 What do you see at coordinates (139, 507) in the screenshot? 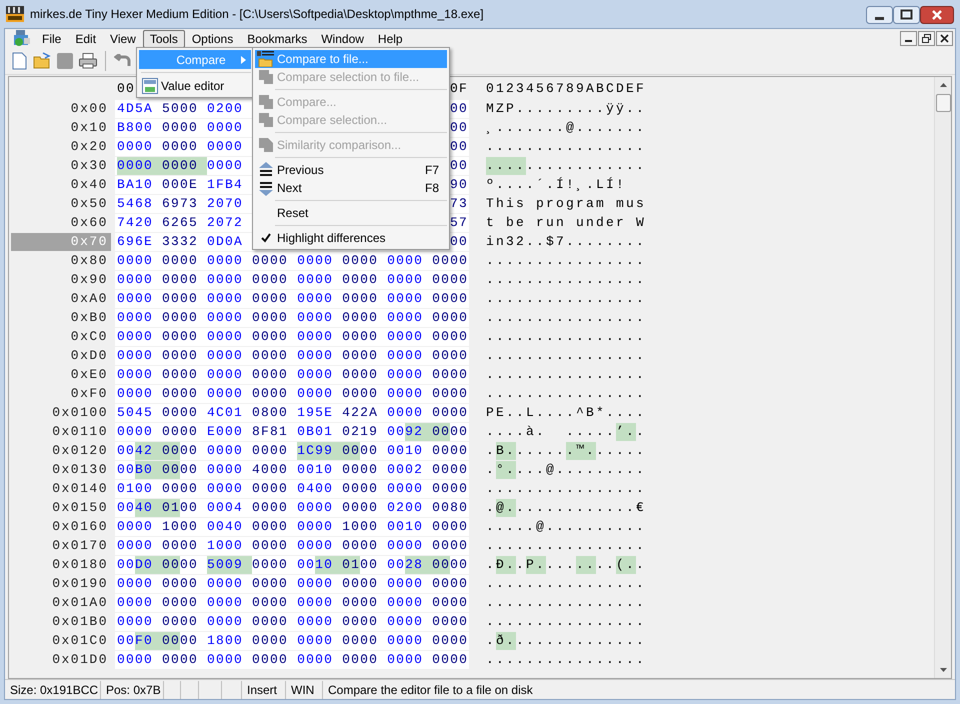
I see `hex-value: 0040` at bounding box center [139, 507].